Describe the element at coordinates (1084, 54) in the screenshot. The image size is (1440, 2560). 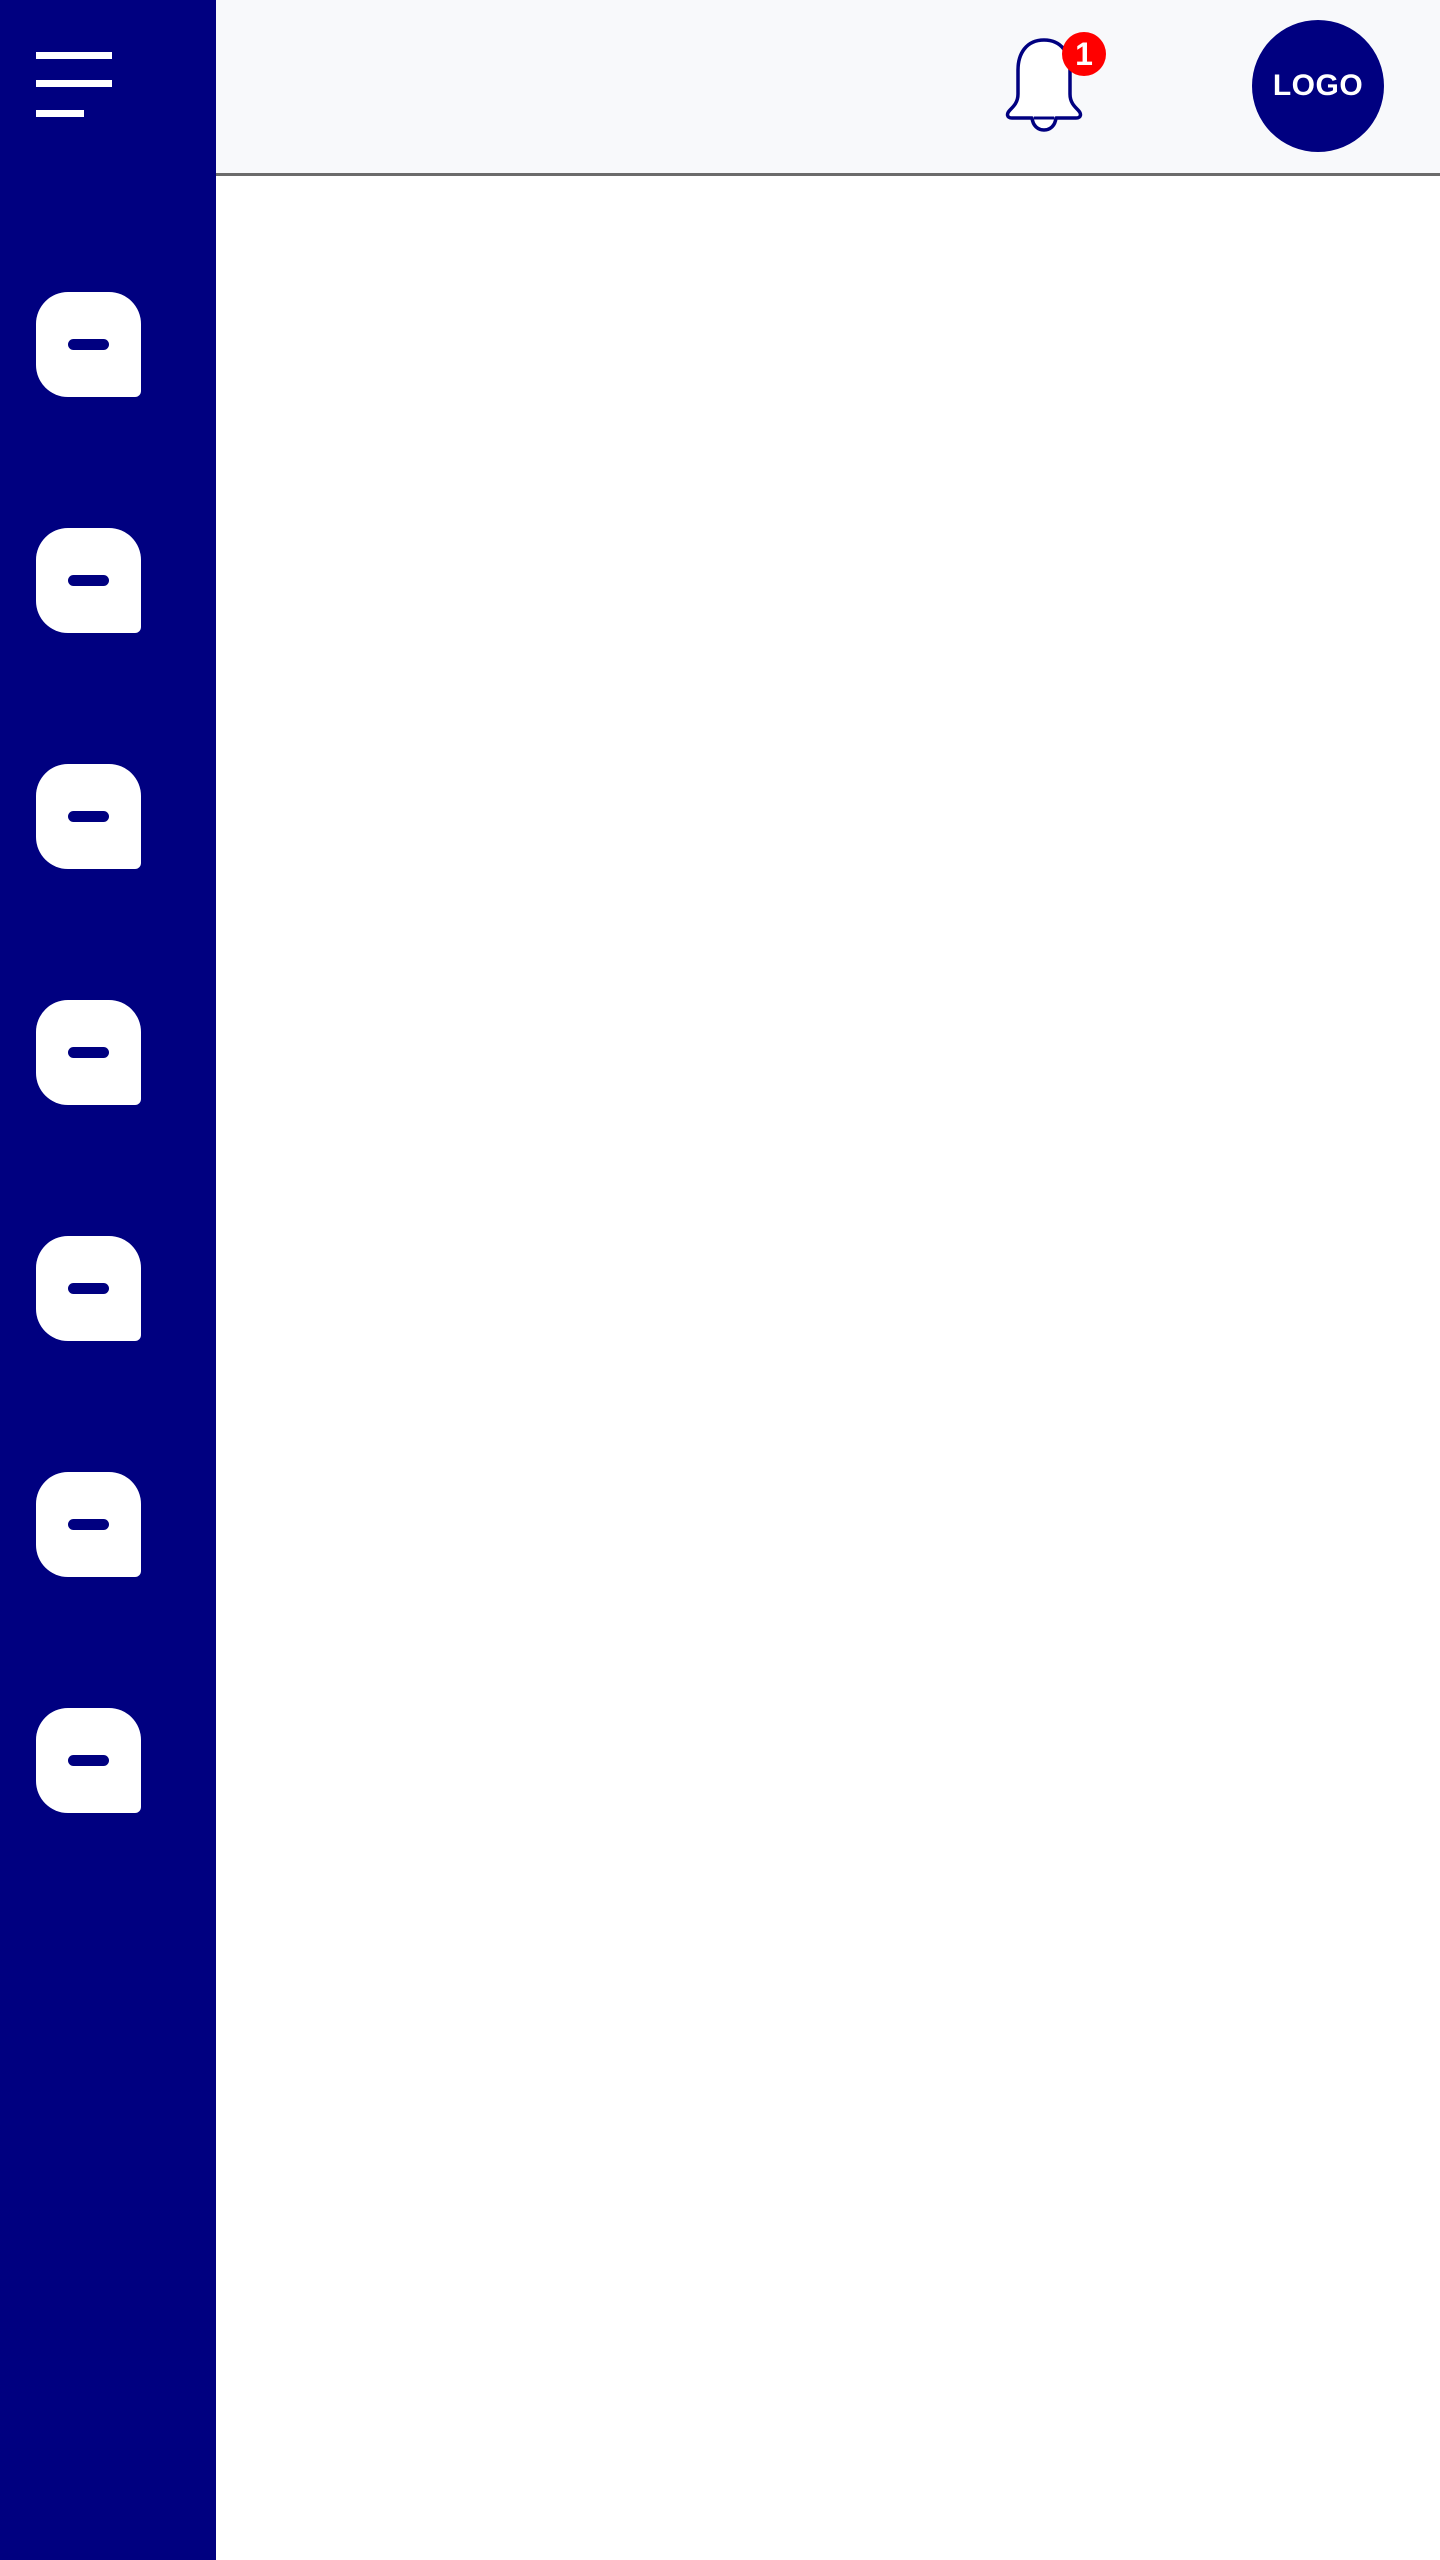
I see `notification-count-badge: 1` at that location.